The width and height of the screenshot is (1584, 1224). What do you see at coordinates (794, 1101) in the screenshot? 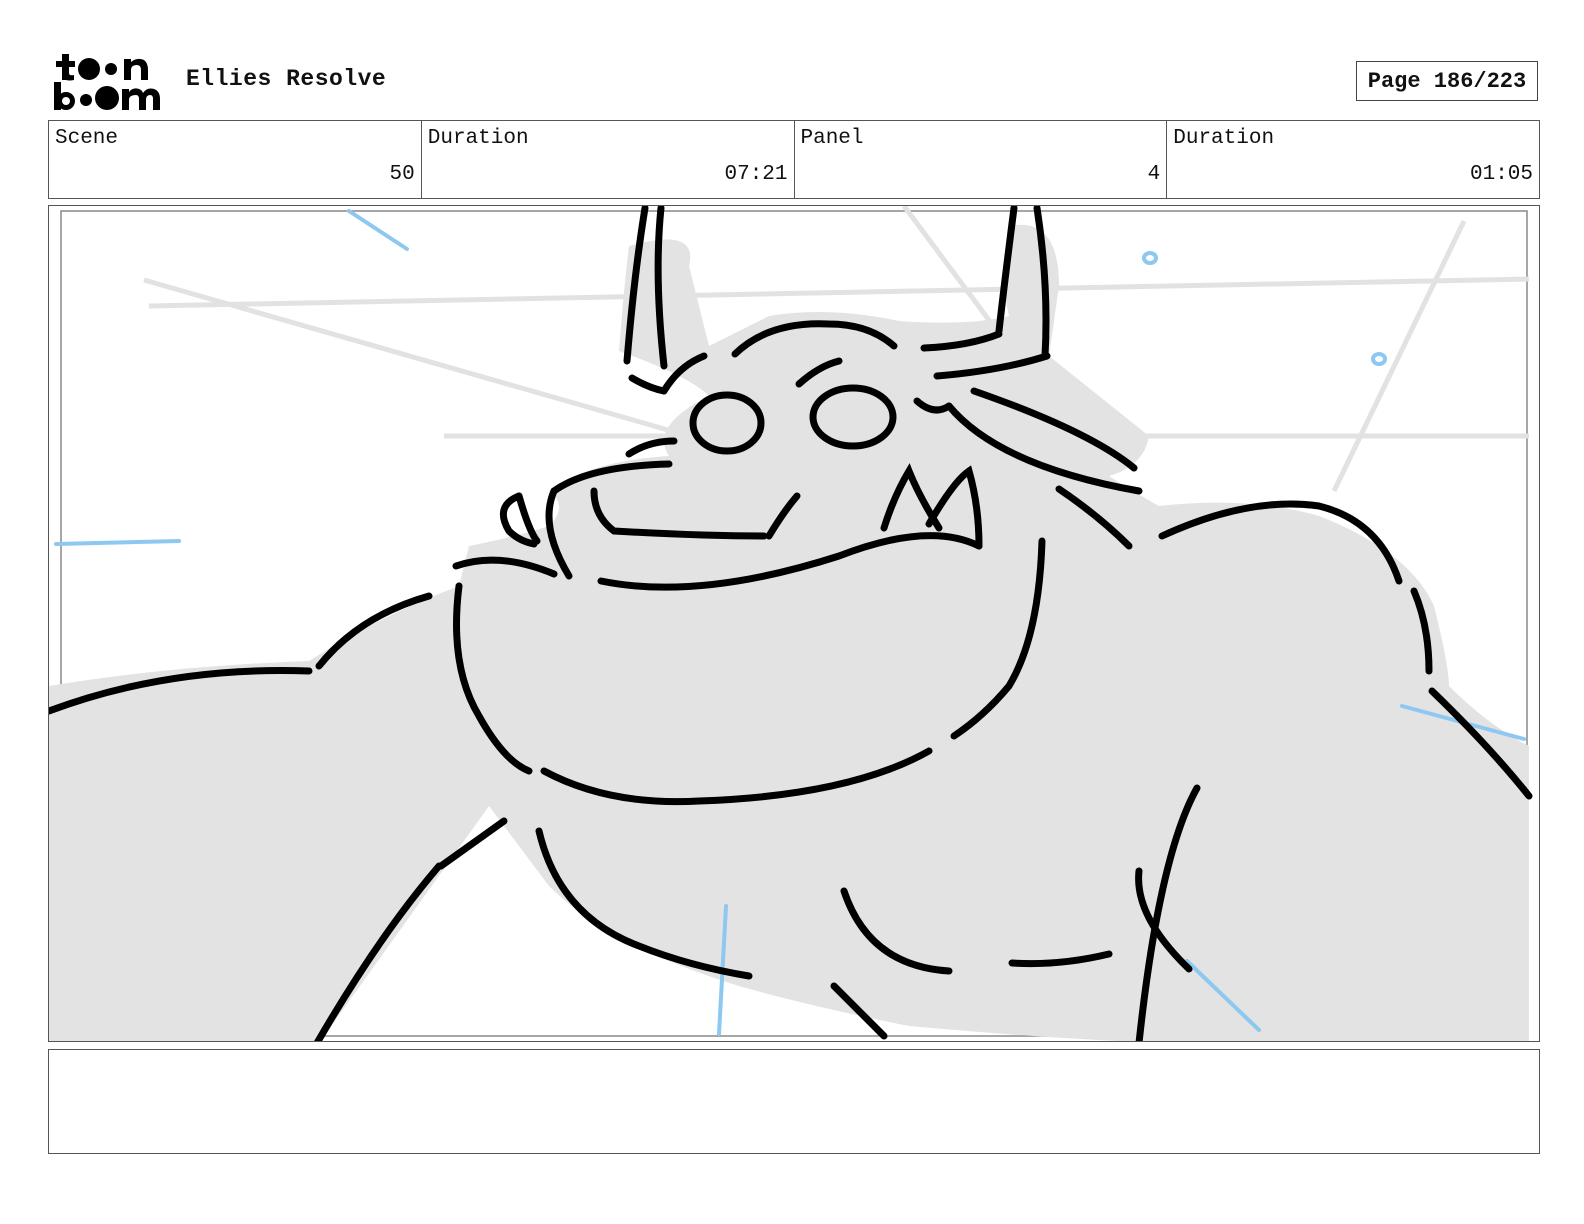
I see `panel-notes` at bounding box center [794, 1101].